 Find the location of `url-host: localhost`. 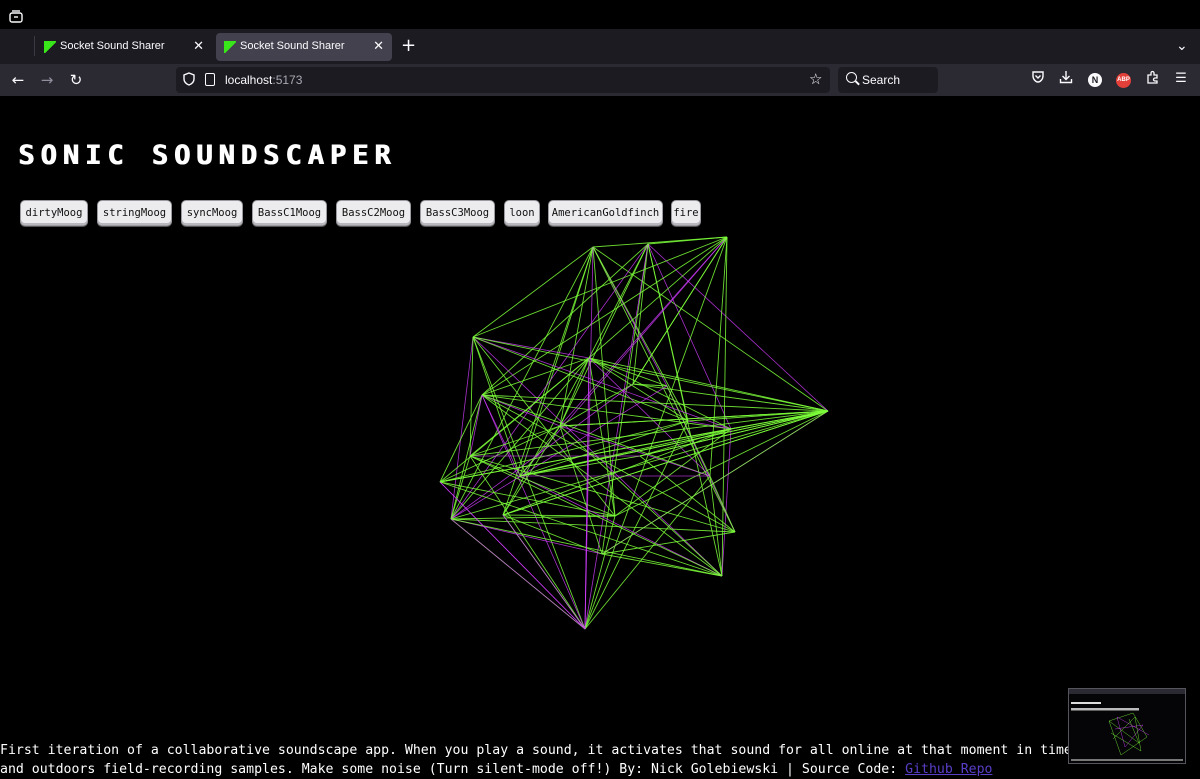

url-host: localhost is located at coordinates (249, 80).